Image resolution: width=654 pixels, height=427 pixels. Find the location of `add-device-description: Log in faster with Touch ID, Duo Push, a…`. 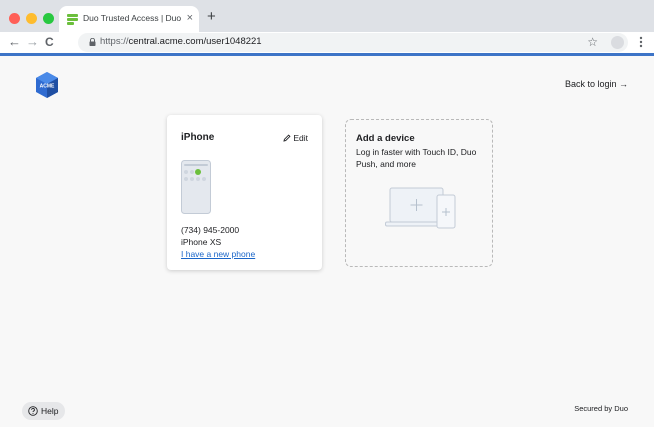

add-device-description: Log in faster with Touch ID, Duo Push, a… is located at coordinates (416, 158).